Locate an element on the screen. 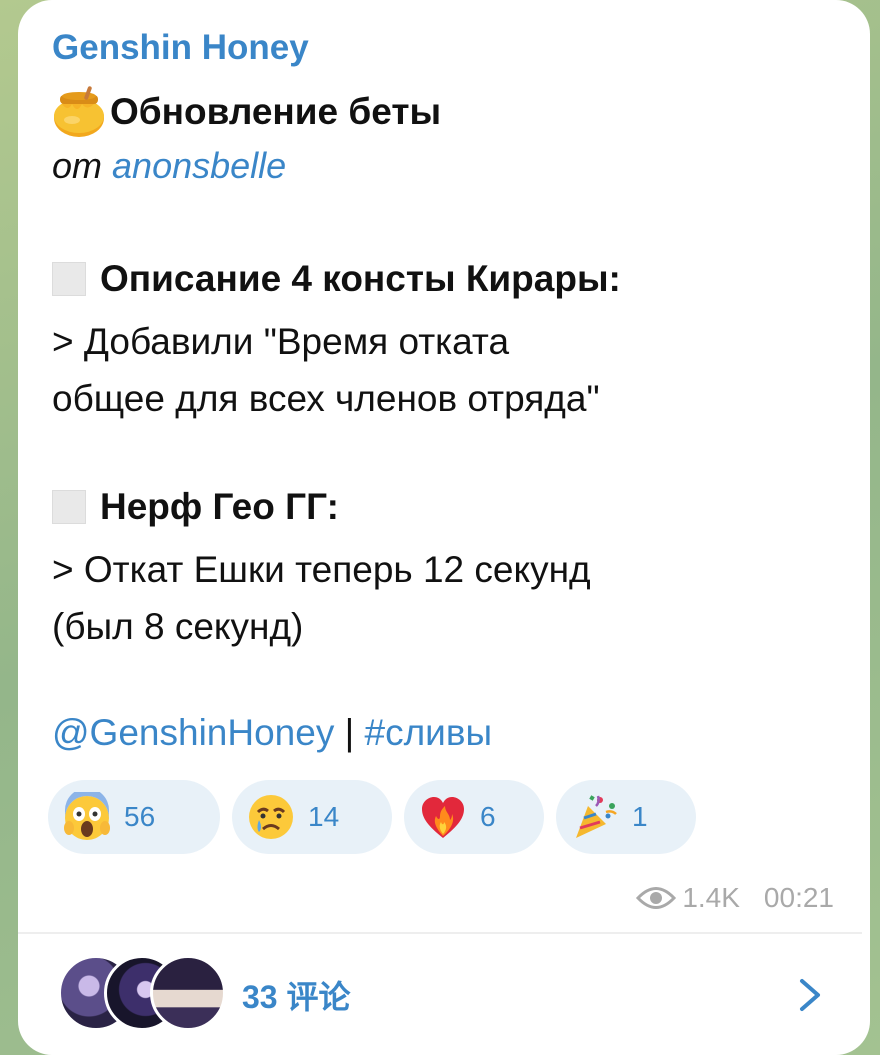 The width and height of the screenshot is (880, 1055). section-heading: Нерф Гео ГГ: is located at coordinates (195, 507).